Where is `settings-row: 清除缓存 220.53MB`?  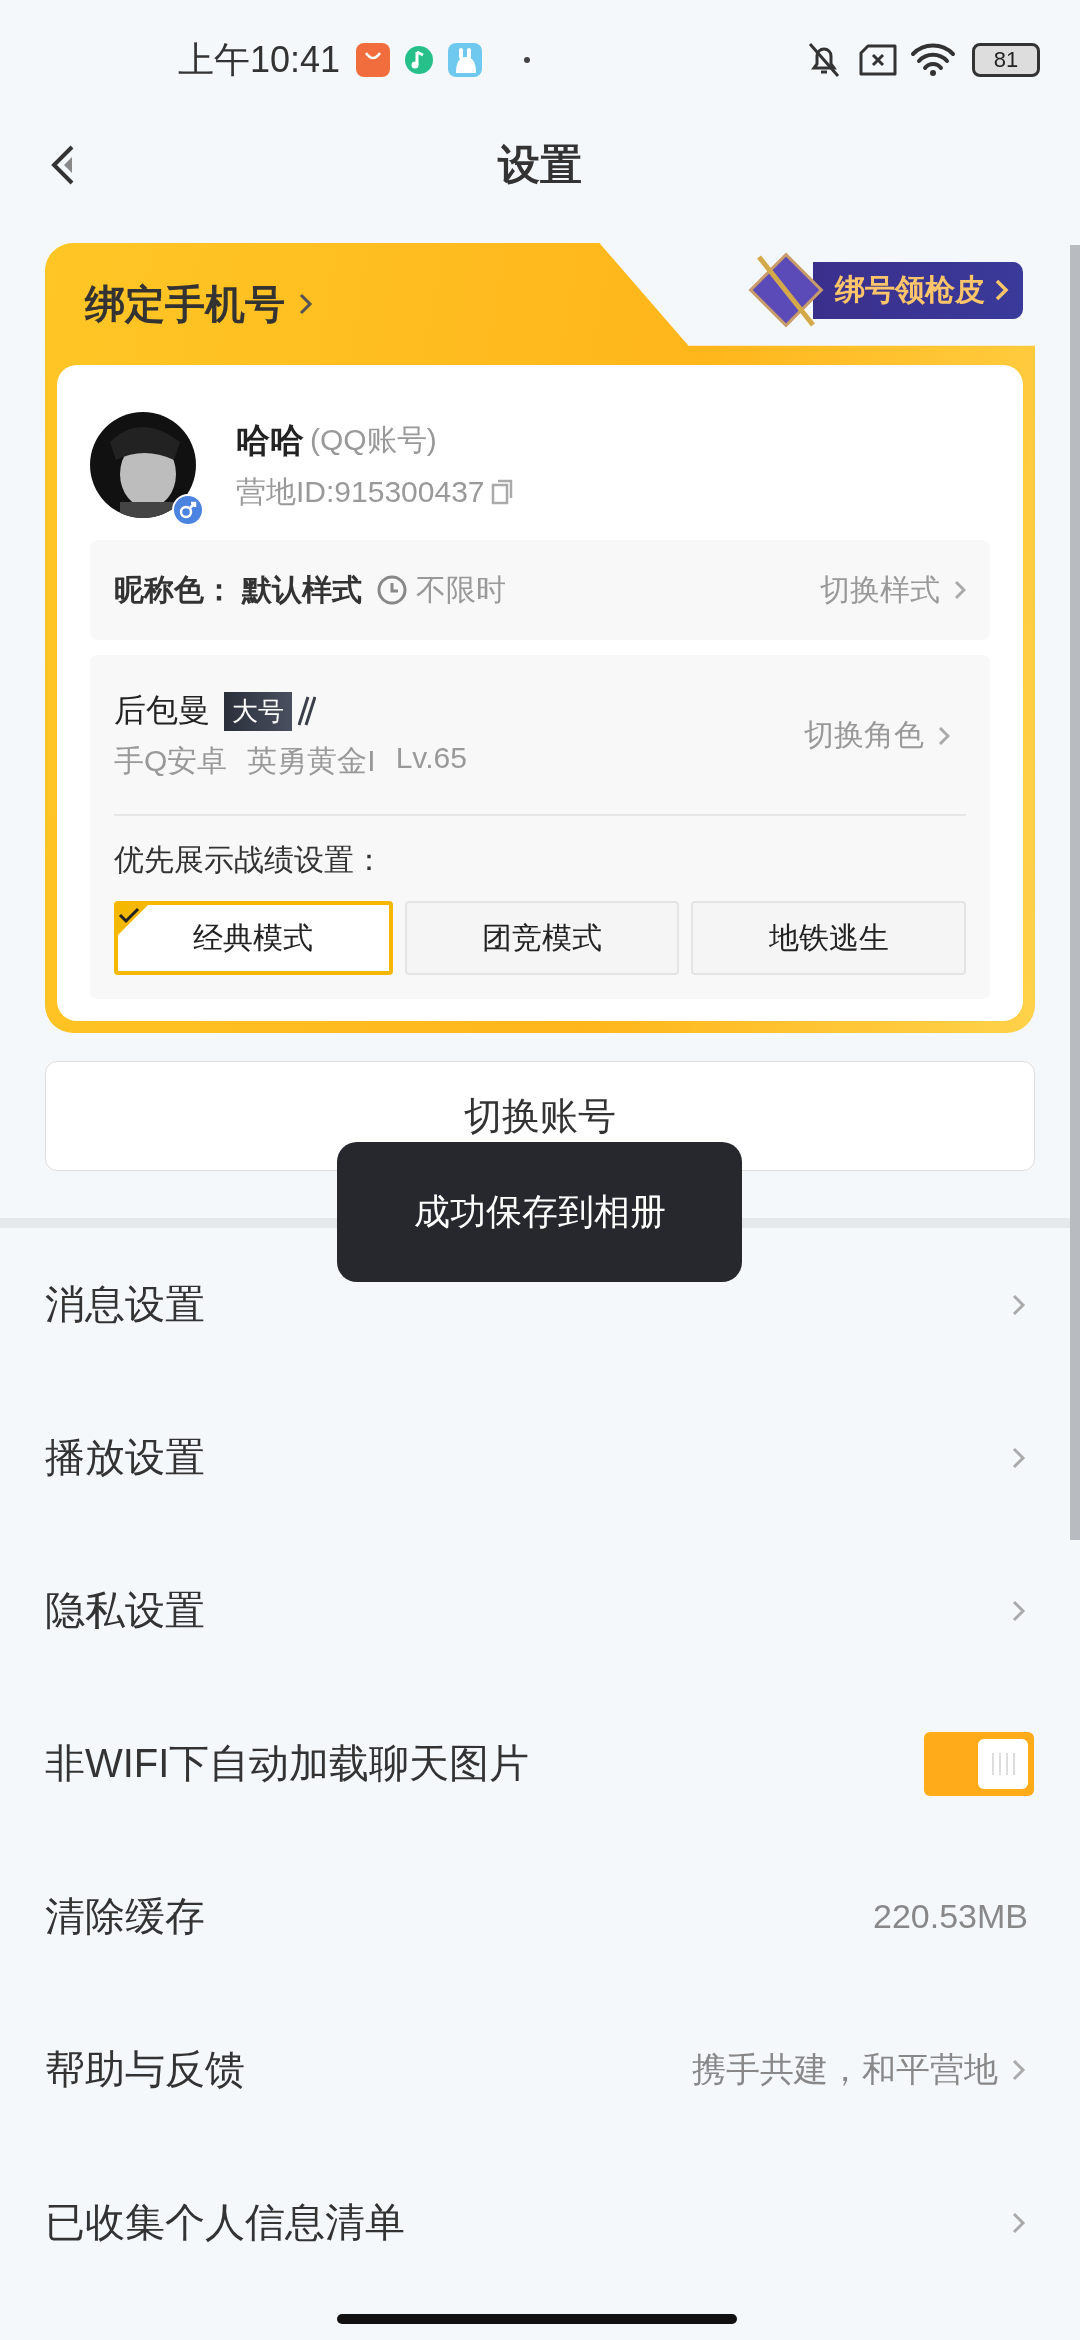 settings-row: 清除缓存 220.53MB is located at coordinates (535, 1916).